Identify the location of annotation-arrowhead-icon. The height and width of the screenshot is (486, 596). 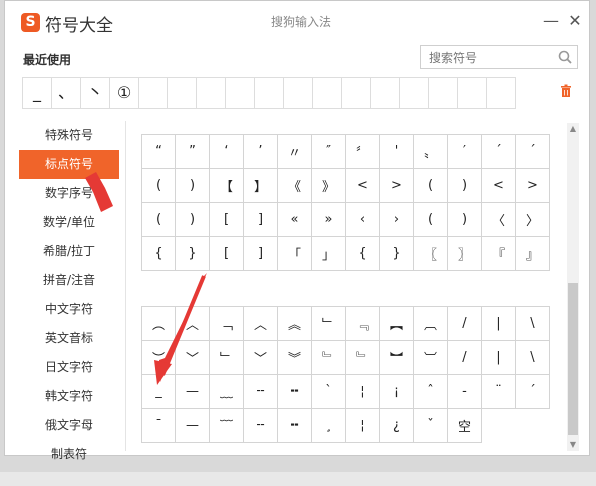
(163, 372).